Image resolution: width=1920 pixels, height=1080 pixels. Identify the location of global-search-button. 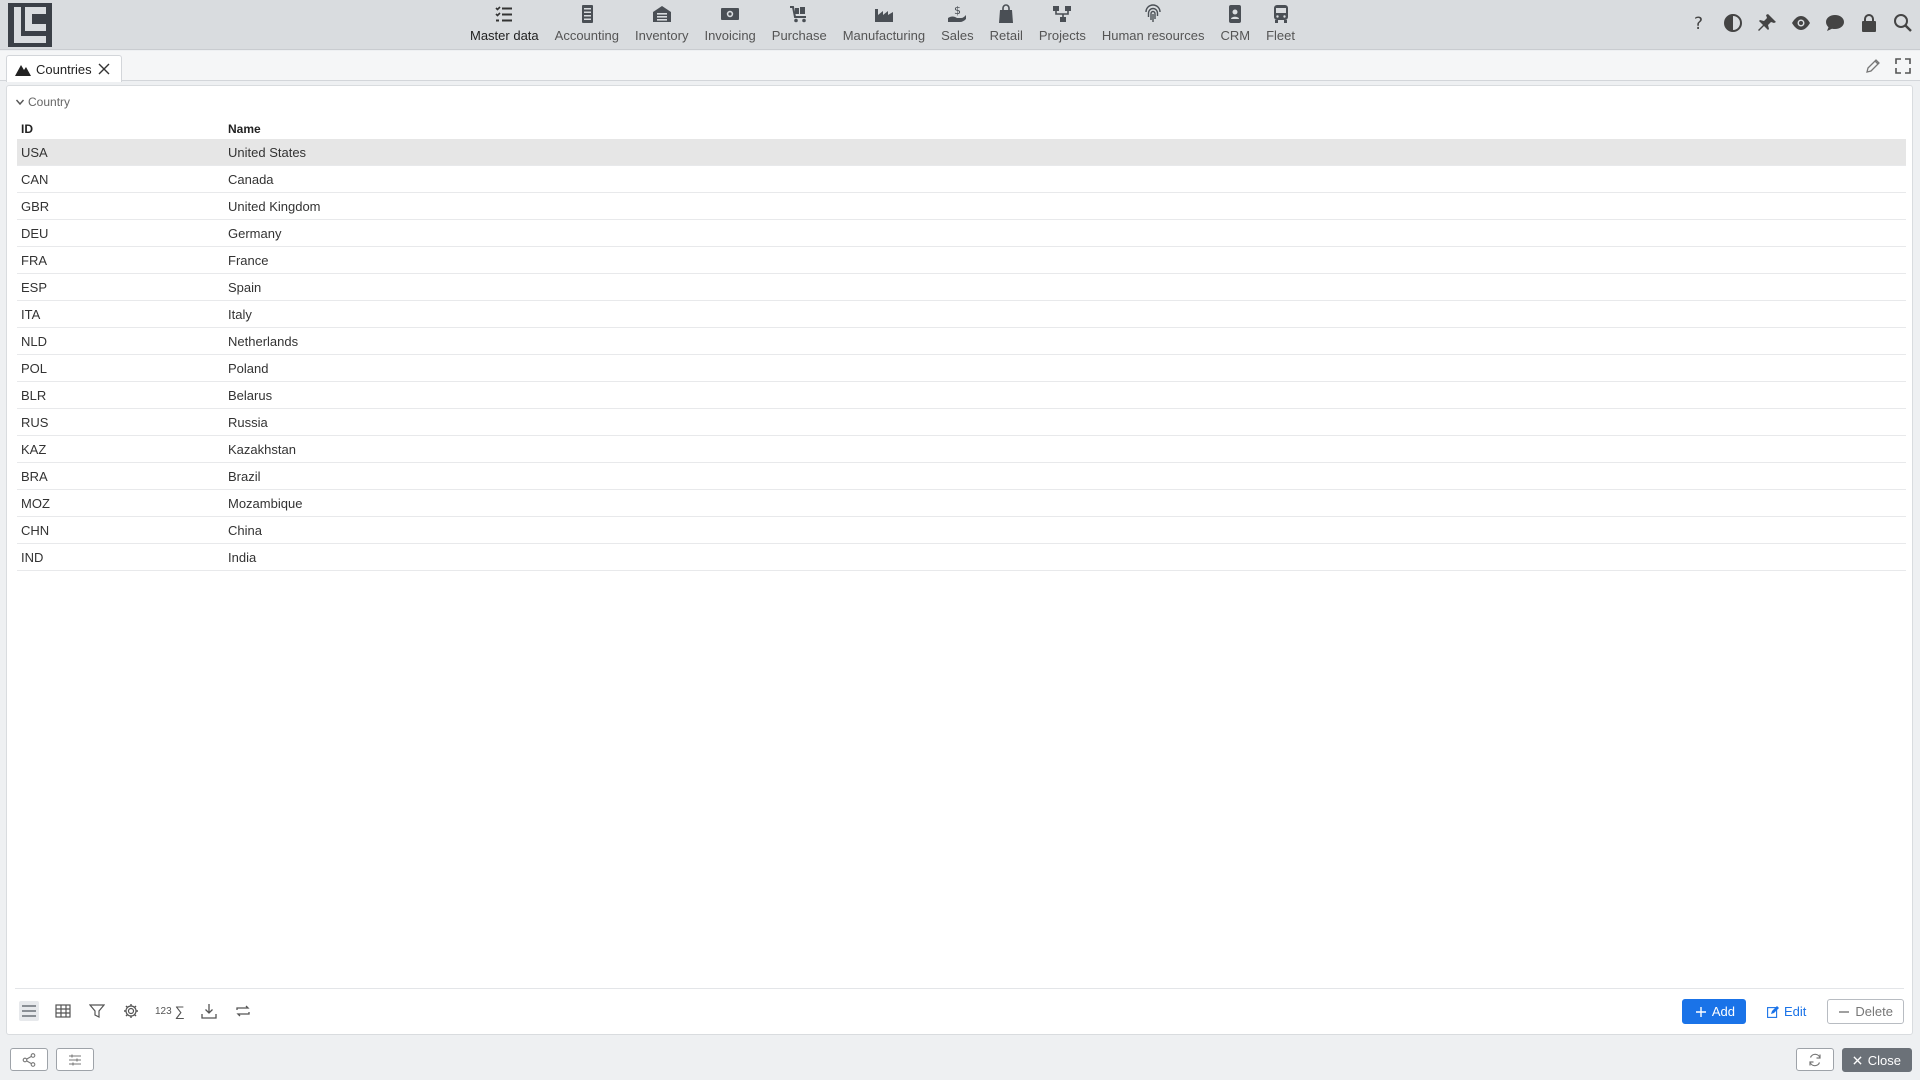
(1903, 23).